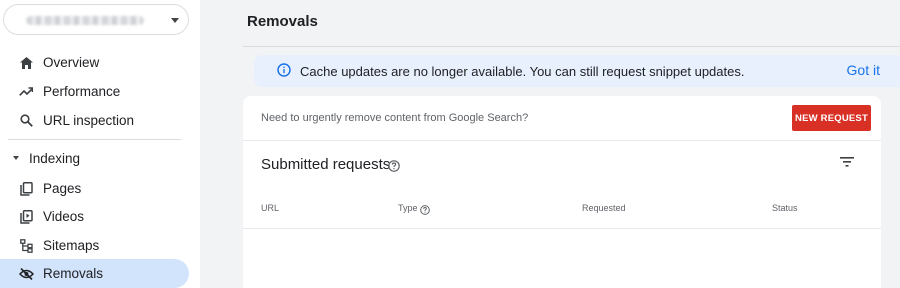  I want to click on sidebar-item-removals: Removals, so click(94, 273).